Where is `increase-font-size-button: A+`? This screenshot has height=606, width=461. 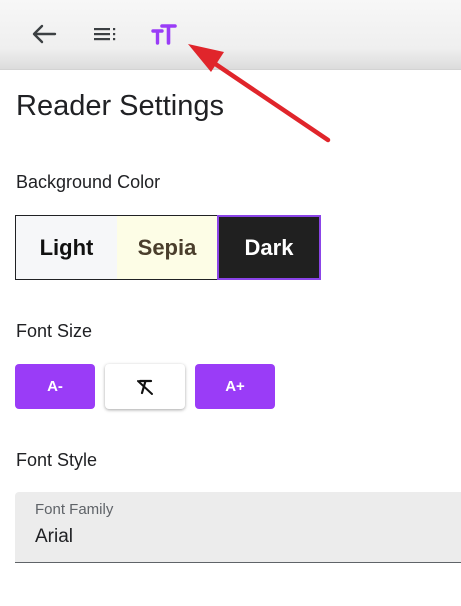 increase-font-size-button: A+ is located at coordinates (235, 386).